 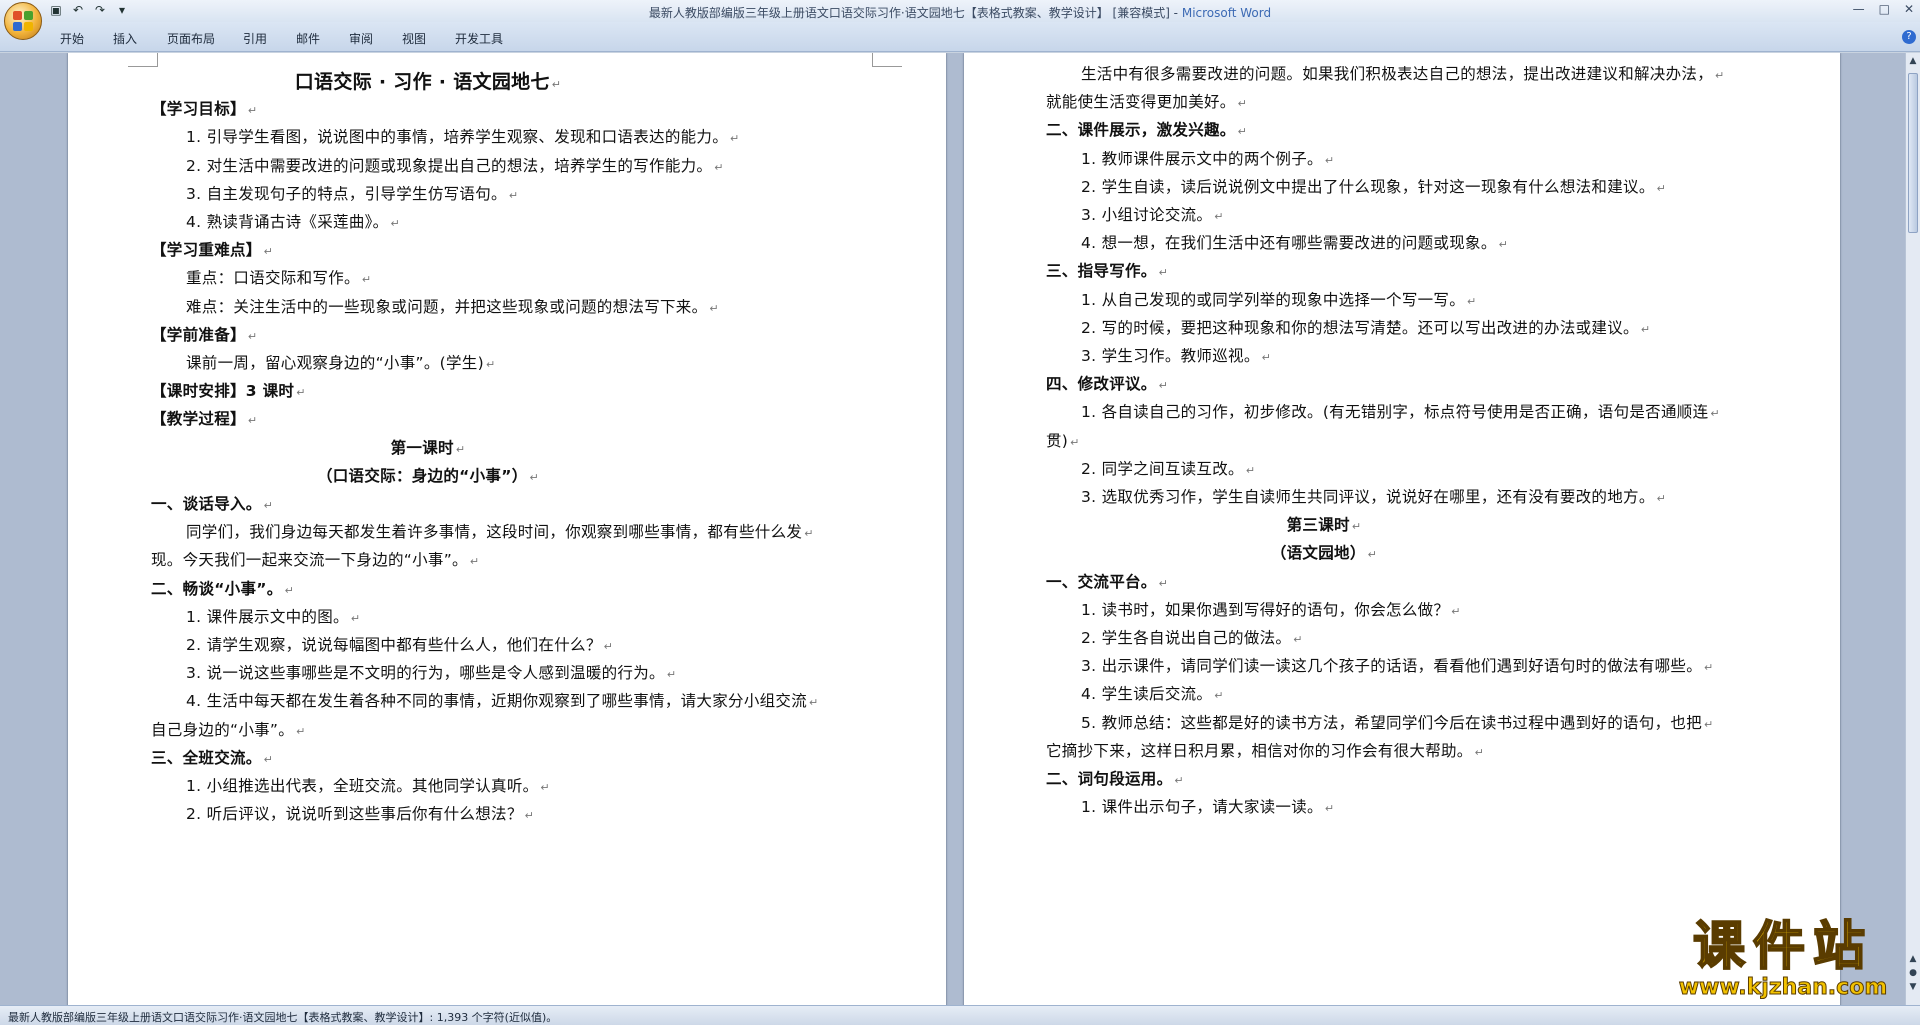 I want to click on line-text: 【学习重难点】, so click(x=206, y=250).